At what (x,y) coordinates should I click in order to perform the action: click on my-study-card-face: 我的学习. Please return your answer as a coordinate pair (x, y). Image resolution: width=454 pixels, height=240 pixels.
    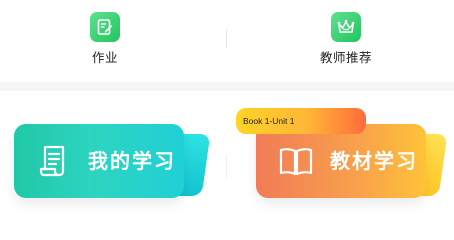
    Looking at the image, I should click on (99, 161).